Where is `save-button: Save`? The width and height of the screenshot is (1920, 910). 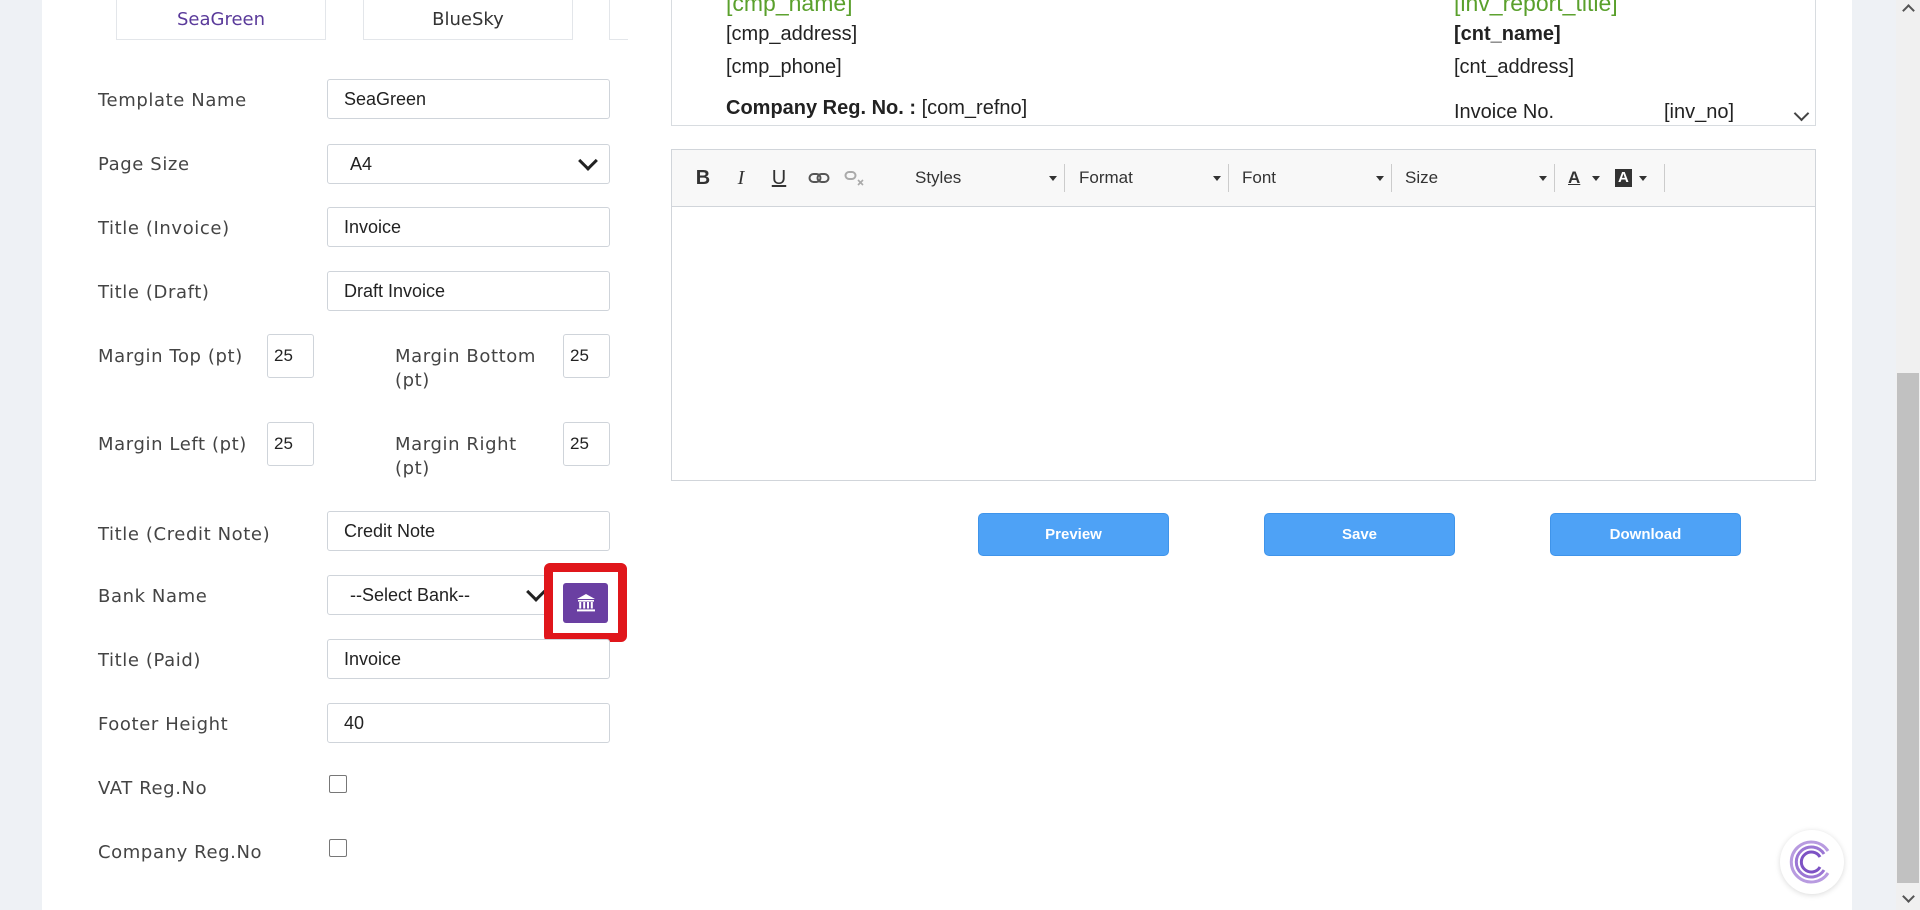
save-button: Save is located at coordinates (1359, 534).